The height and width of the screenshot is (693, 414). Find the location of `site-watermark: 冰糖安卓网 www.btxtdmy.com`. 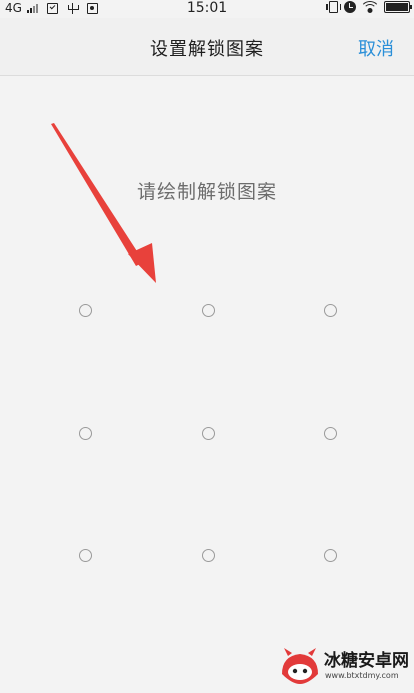

site-watermark: 冰糖安卓网 www.btxtdmy.com is located at coordinates (345, 666).